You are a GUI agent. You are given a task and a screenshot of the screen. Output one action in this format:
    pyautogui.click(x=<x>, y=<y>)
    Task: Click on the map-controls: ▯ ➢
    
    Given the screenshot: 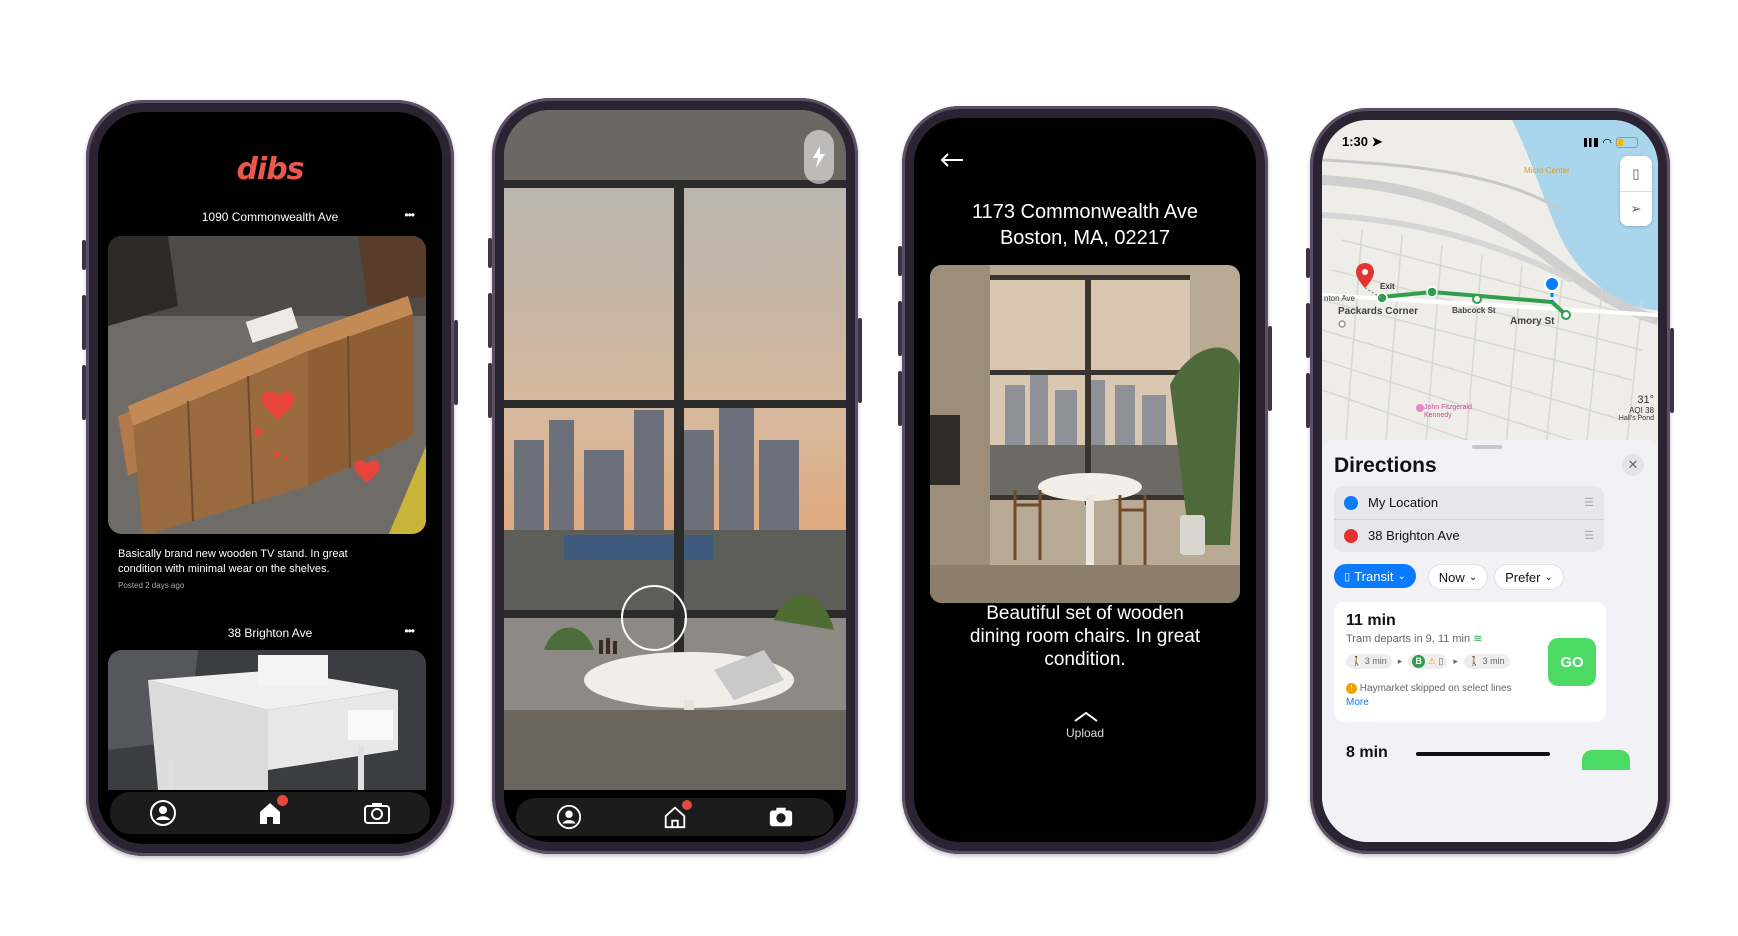 What is the action you would take?
    pyautogui.click(x=1636, y=191)
    